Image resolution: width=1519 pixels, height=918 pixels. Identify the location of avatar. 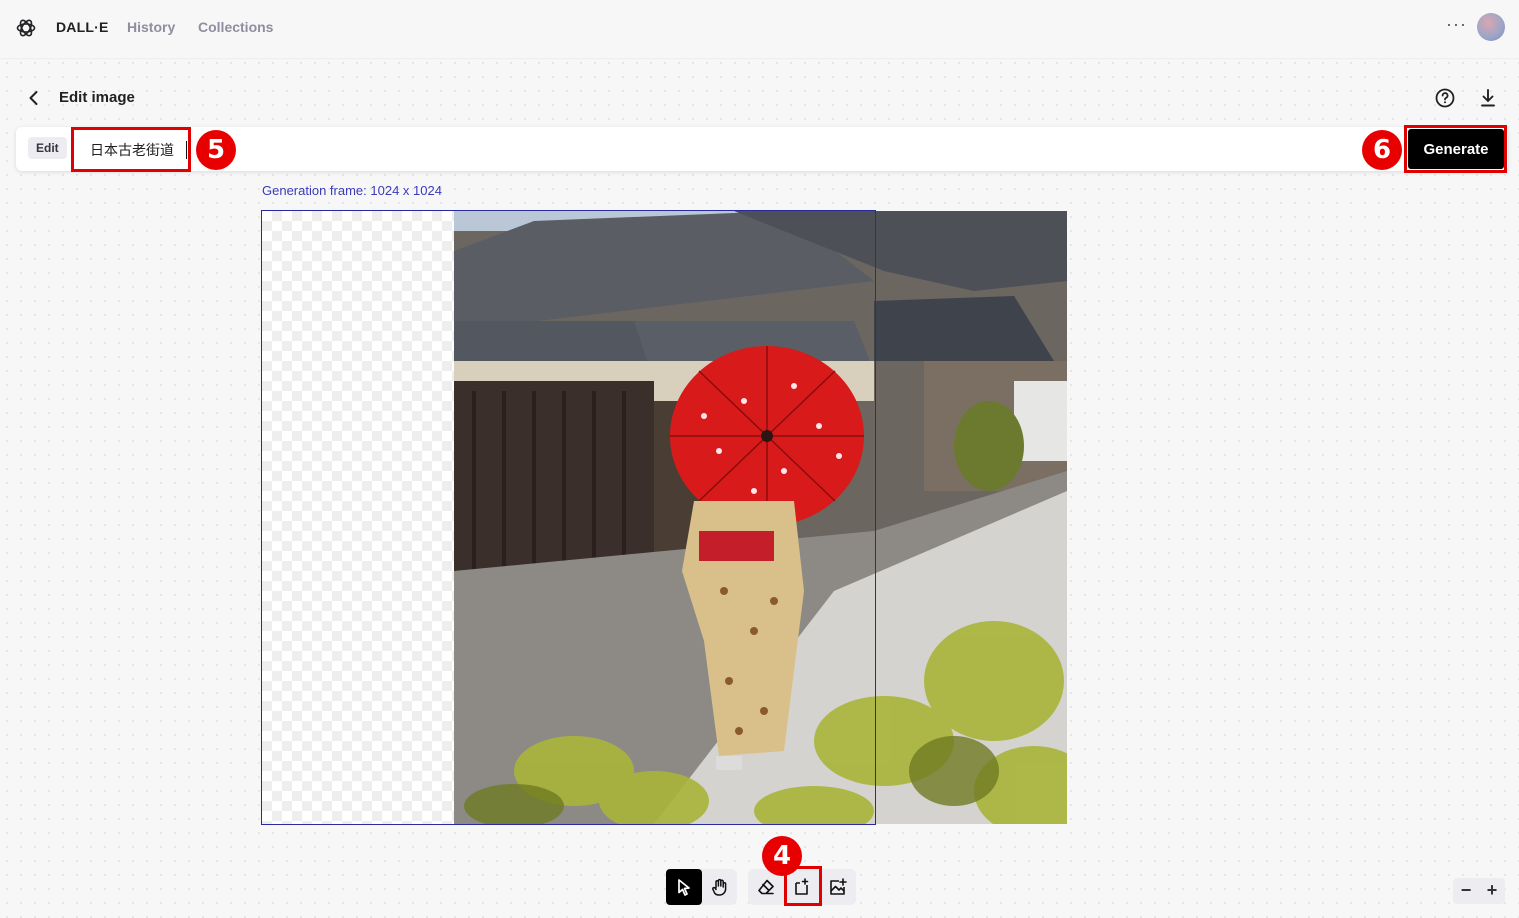
(1491, 27).